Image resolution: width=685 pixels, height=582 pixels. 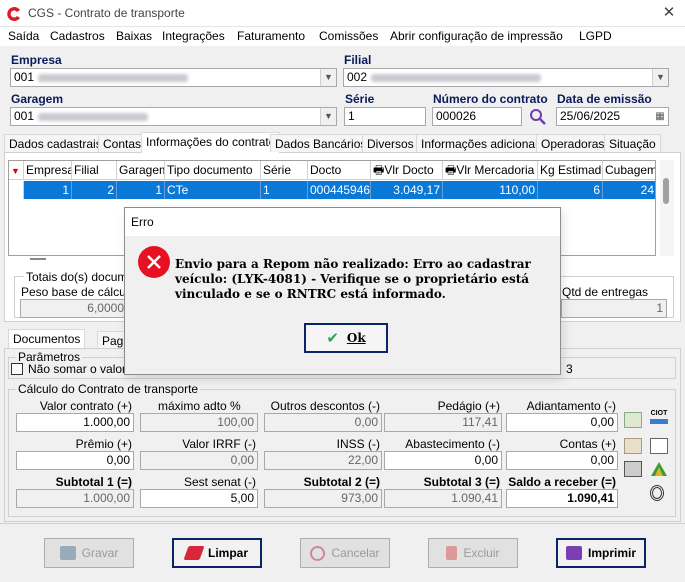 I want to click on document-edit-icon, so click(x=633, y=420).